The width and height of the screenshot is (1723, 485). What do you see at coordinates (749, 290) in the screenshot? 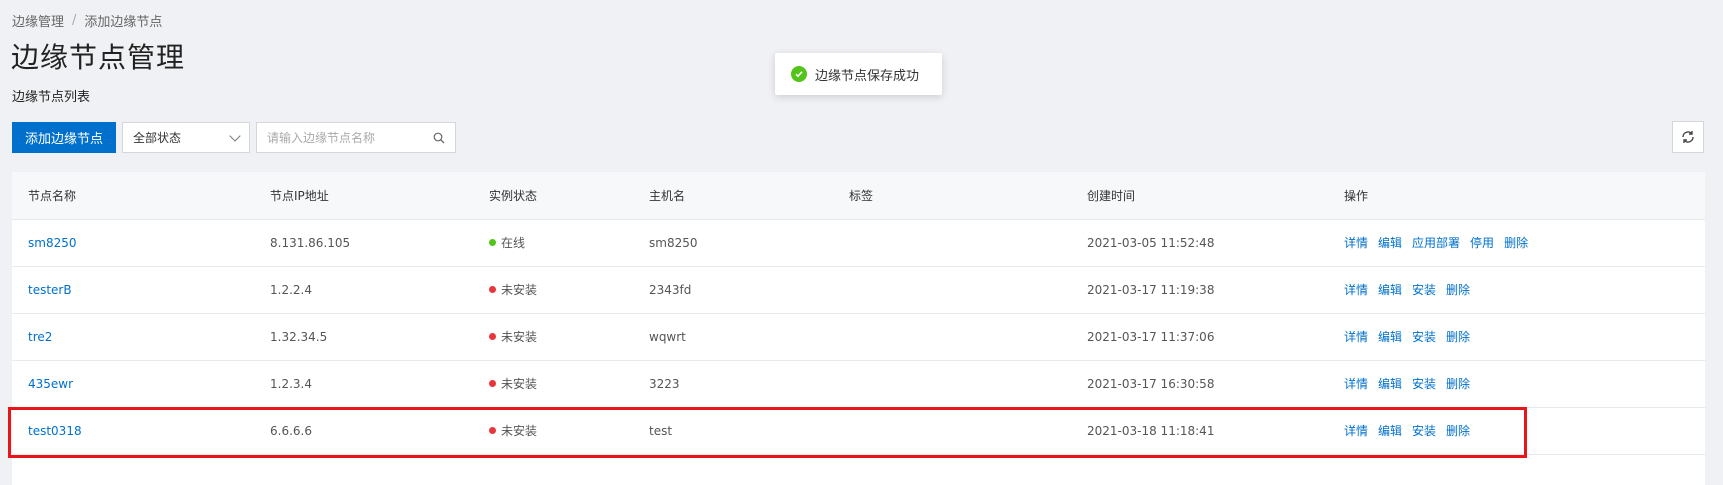
I see `hostname: 2343fd` at bounding box center [749, 290].